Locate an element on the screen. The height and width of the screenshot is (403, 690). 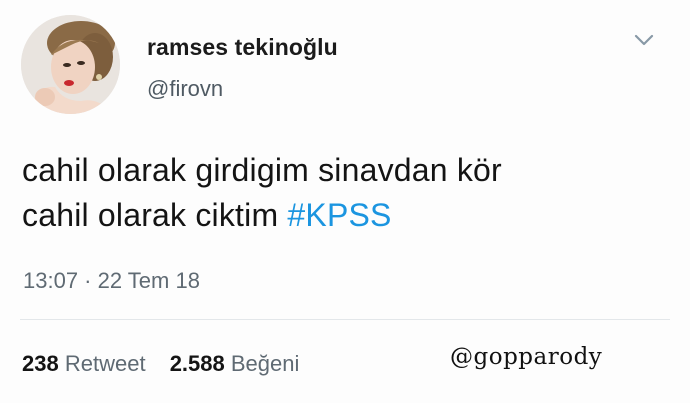
watermark: @gopparody is located at coordinates (526, 357).